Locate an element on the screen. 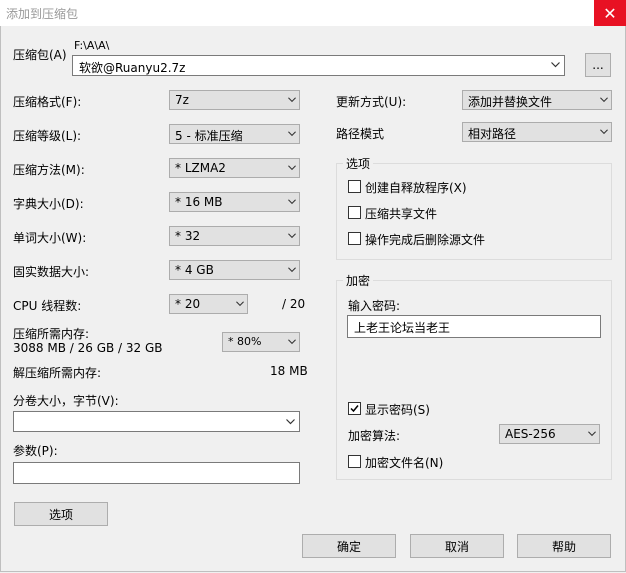 The width and height of the screenshot is (626, 573). sfx-label: 创建自释放程序(X) is located at coordinates (416, 188).